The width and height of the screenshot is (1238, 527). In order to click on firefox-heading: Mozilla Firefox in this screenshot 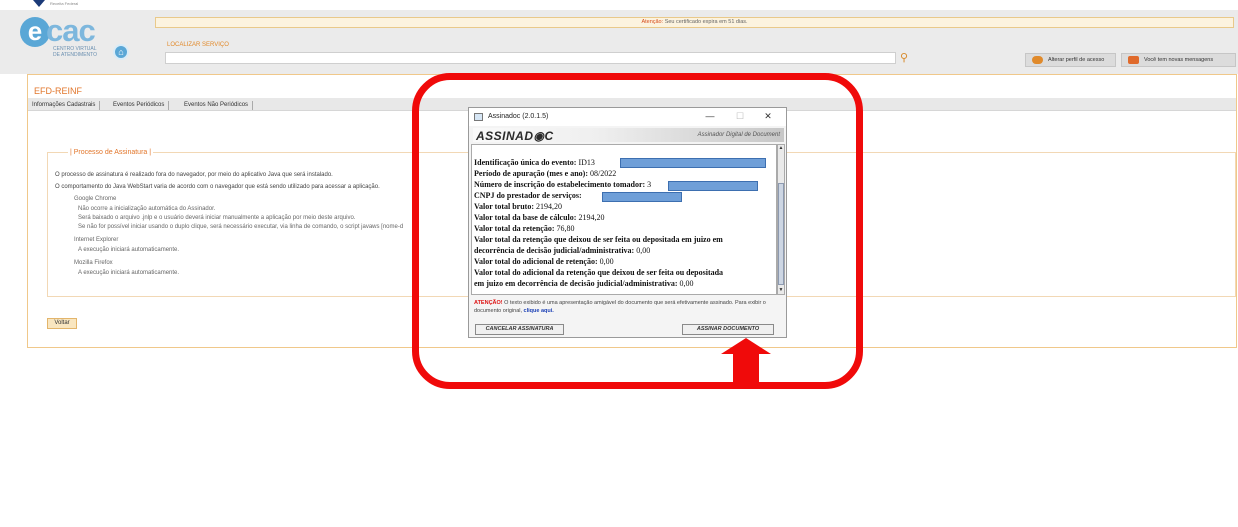, I will do `click(93, 263)`.